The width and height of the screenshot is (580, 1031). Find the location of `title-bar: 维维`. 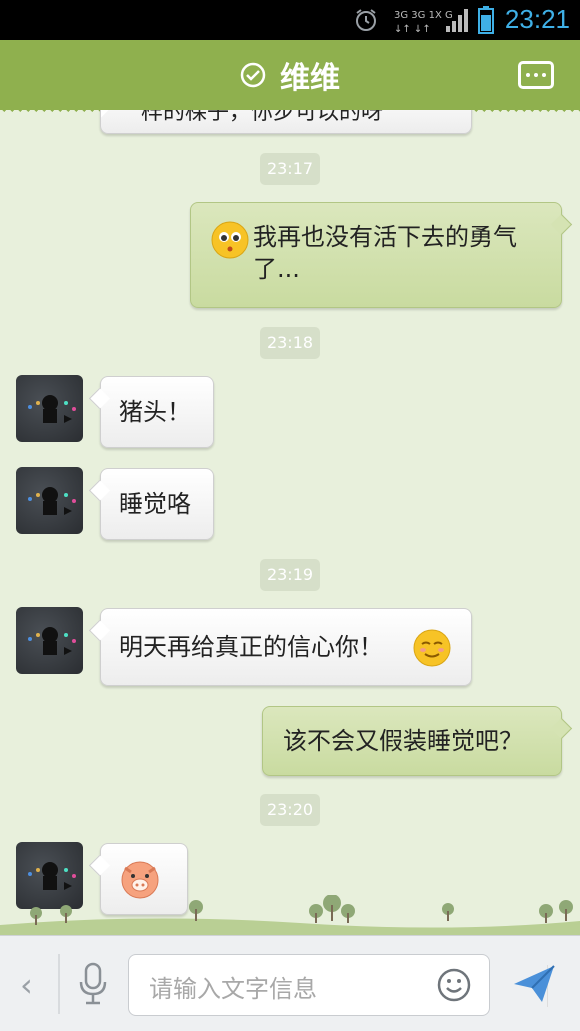

title-bar: 维维 is located at coordinates (290, 78).